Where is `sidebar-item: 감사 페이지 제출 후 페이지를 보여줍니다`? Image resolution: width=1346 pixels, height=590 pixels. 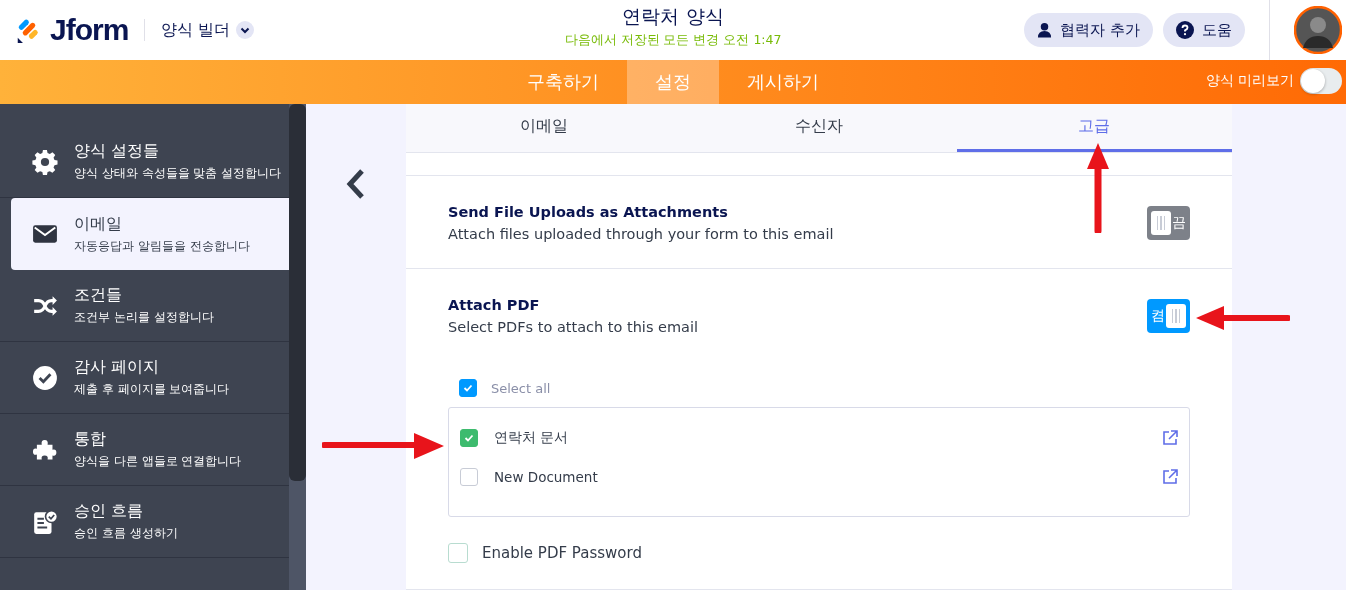 sidebar-item: 감사 페이지 제출 후 페이지를 보여줍니다 is located at coordinates (144, 378).